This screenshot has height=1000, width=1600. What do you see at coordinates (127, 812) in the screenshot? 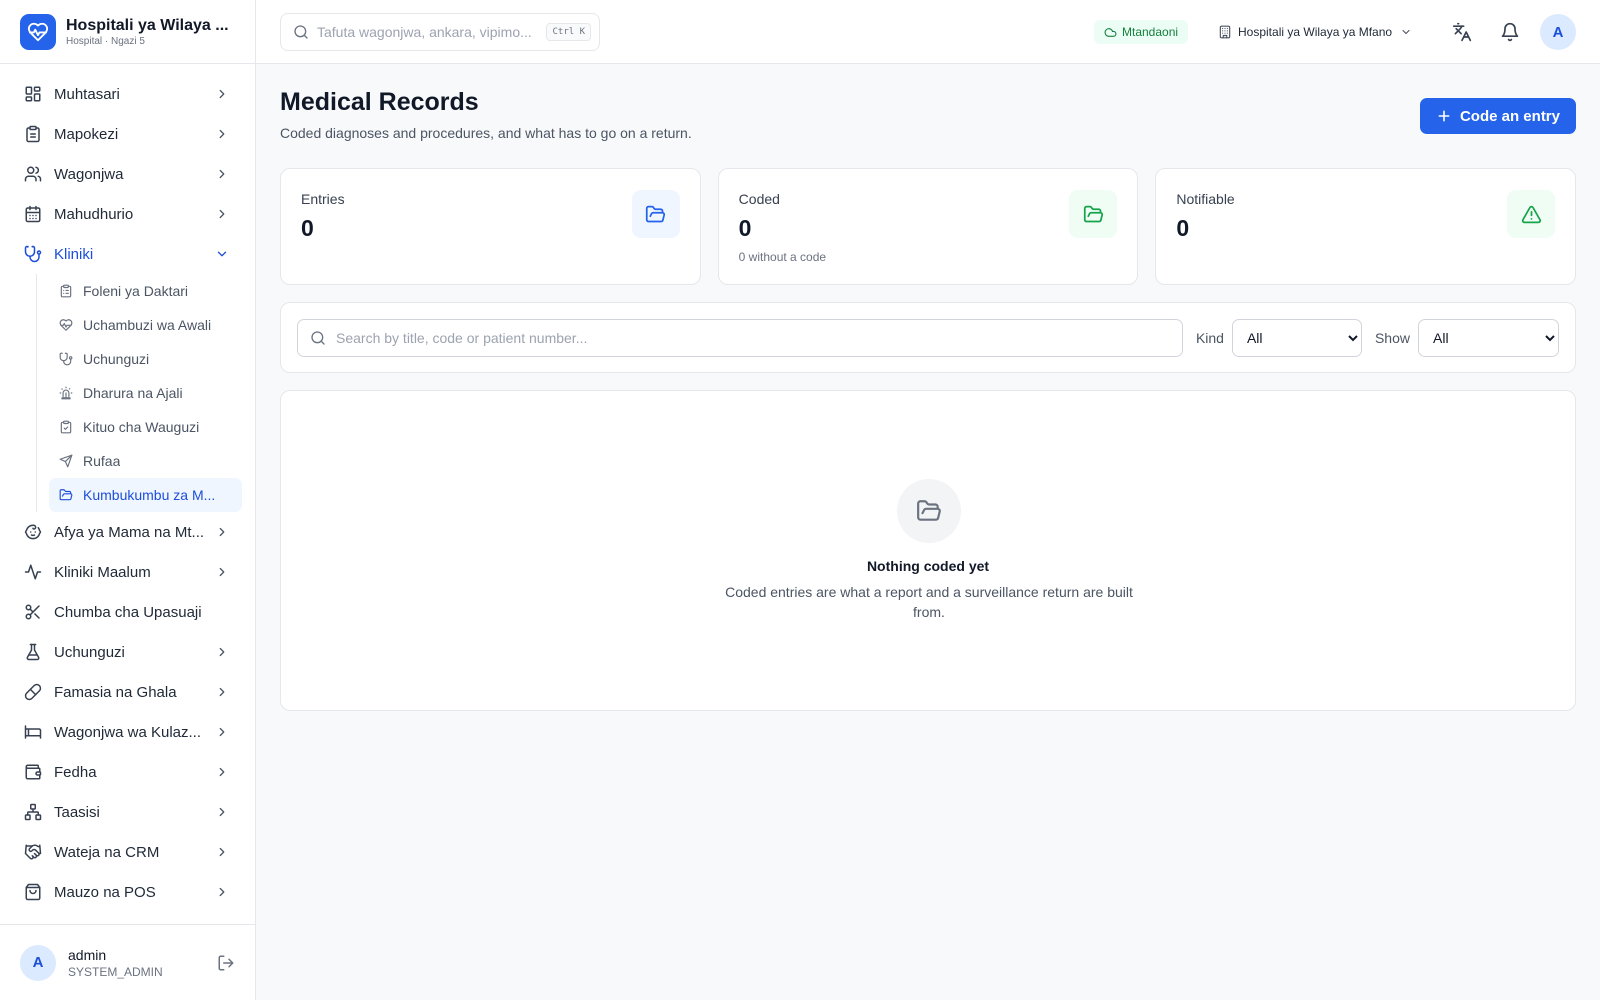
I see `sidebar-item-taasisi: Taasisi` at bounding box center [127, 812].